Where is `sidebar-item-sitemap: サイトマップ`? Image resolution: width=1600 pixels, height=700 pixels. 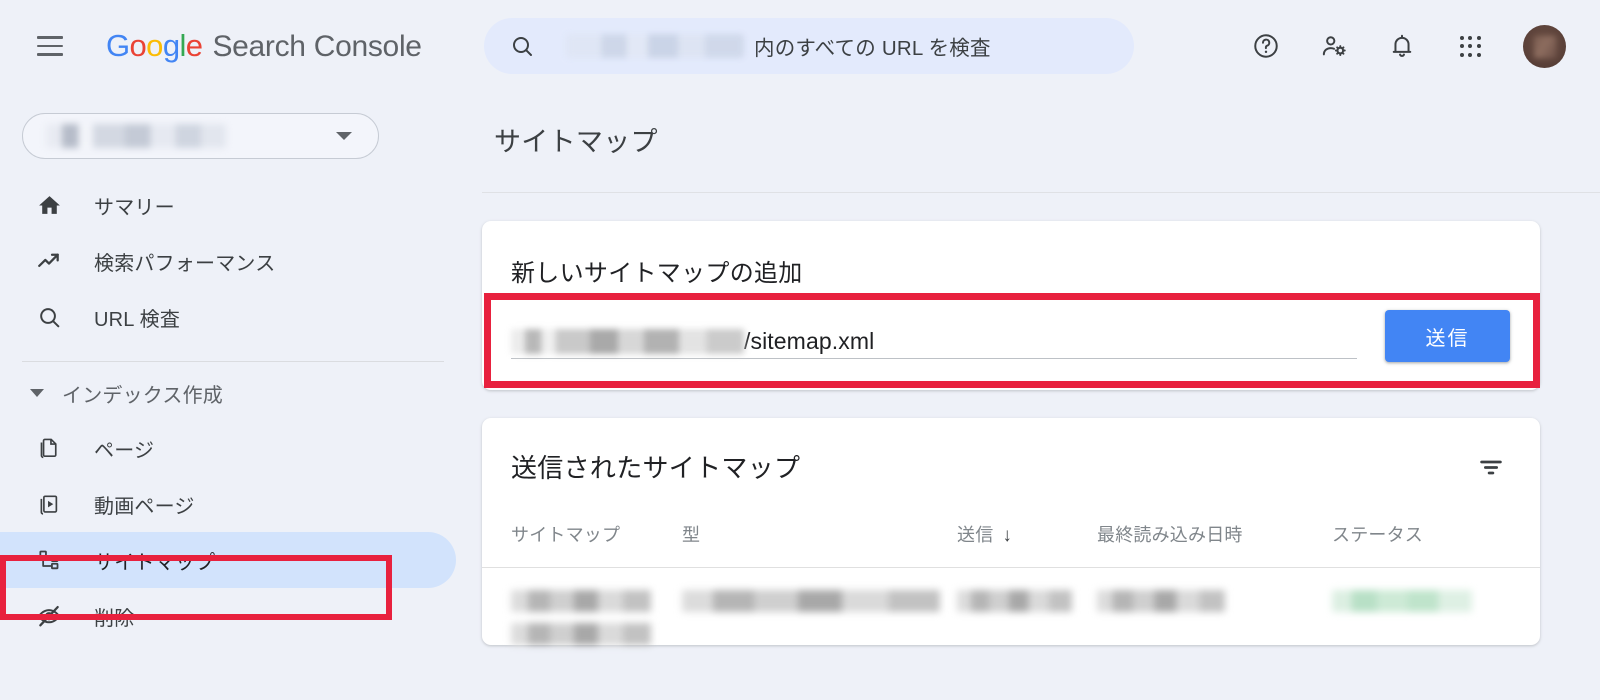 sidebar-item-sitemap: サイトマップ is located at coordinates (228, 560).